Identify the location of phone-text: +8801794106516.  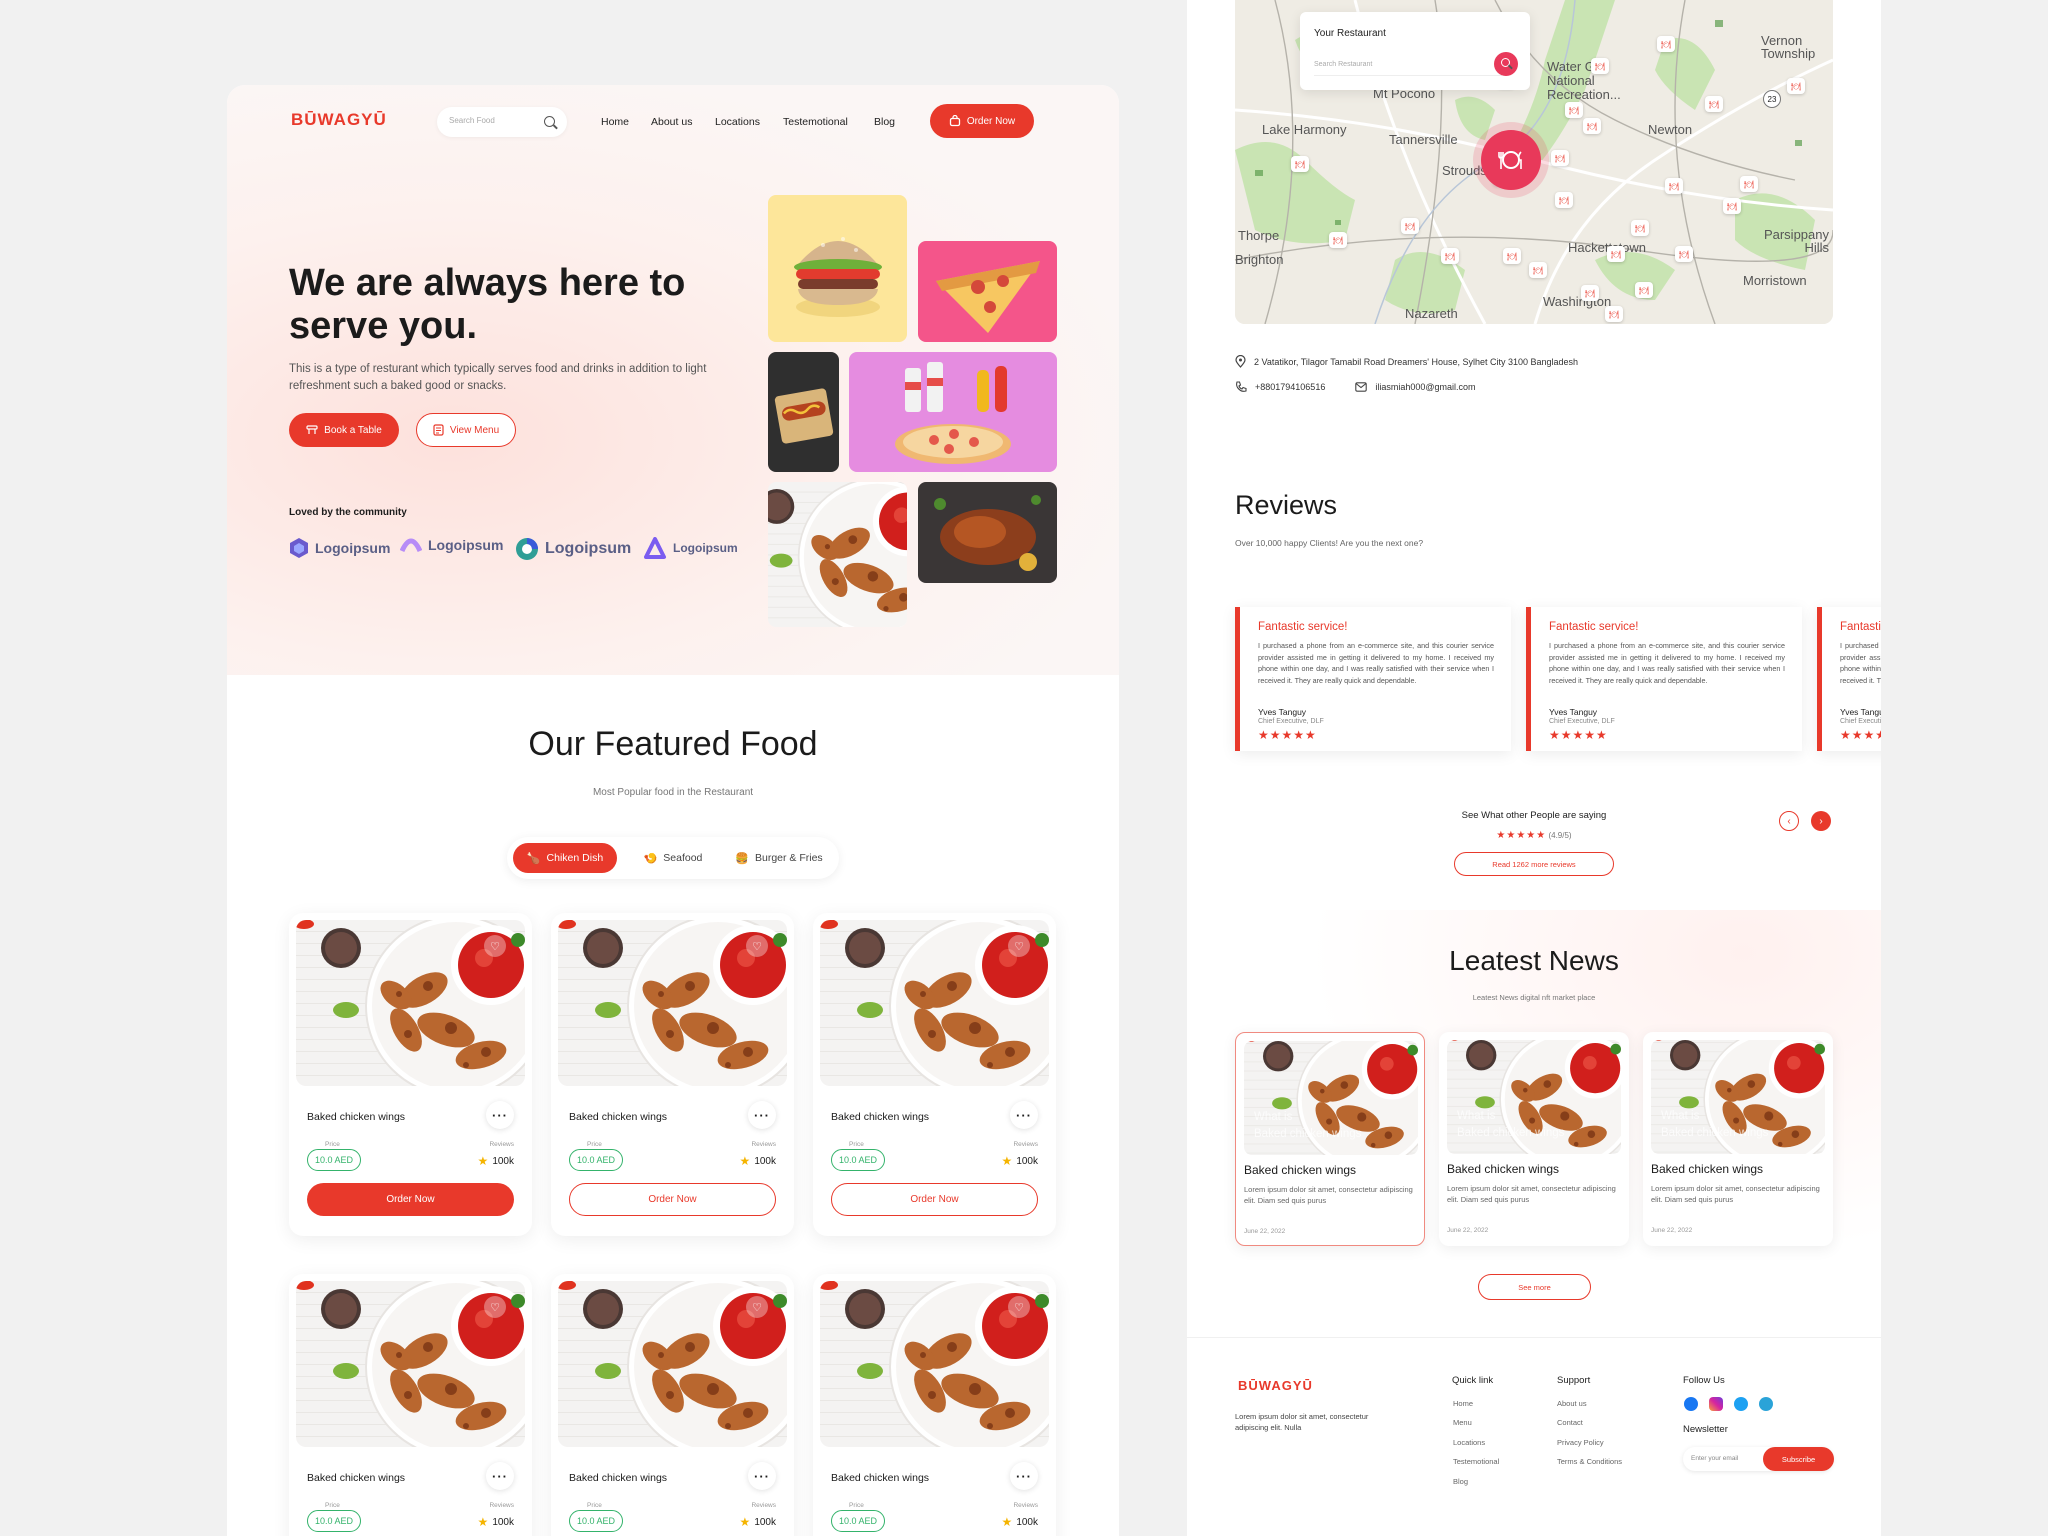
(1290, 387).